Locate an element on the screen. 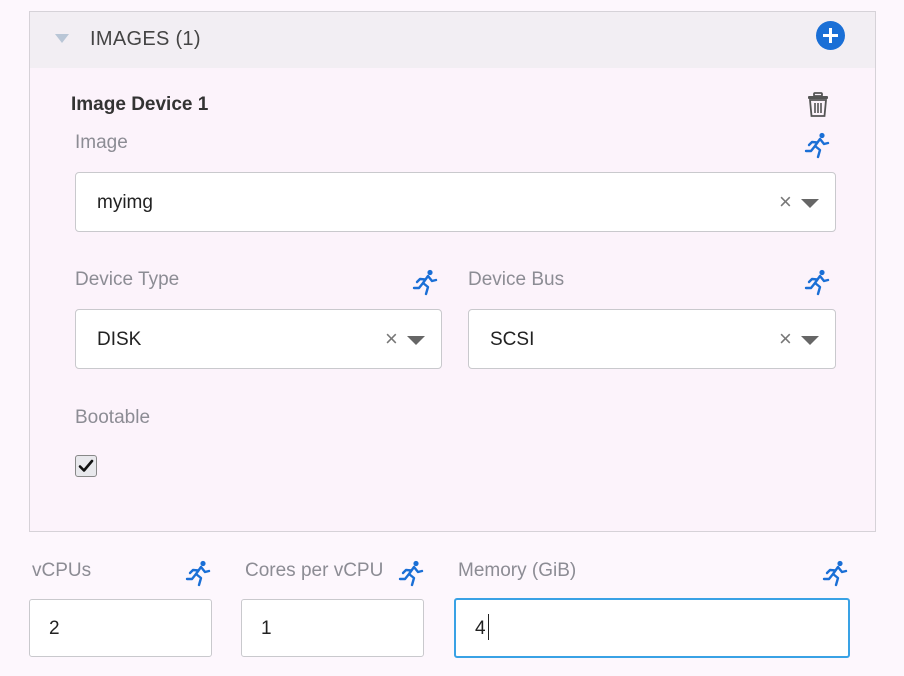 Image resolution: width=904 pixels, height=676 pixels. image-select-value: myimg is located at coordinates (125, 202).